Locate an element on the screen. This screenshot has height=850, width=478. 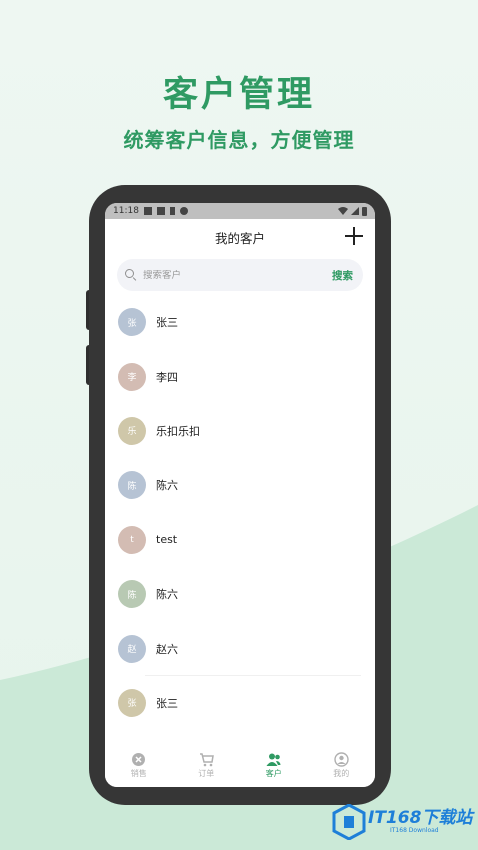
page-title: 我的客户 is located at coordinates (239, 238).